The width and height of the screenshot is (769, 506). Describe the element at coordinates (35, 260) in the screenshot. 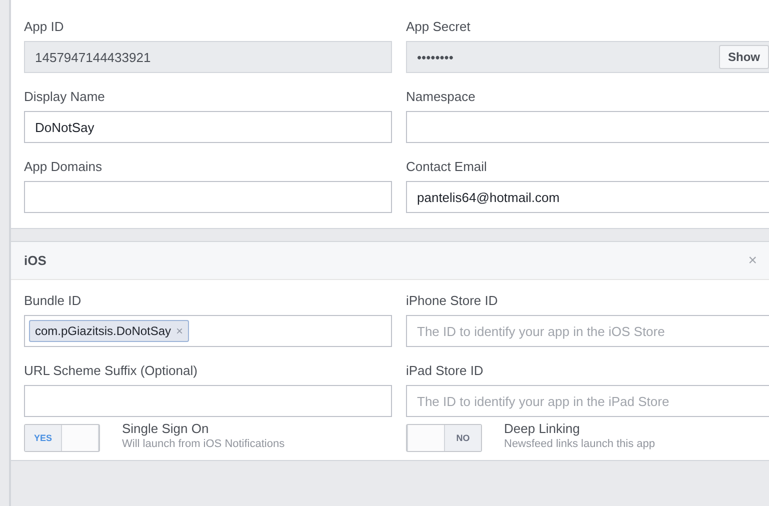

I see `section-title: iOS` at that location.